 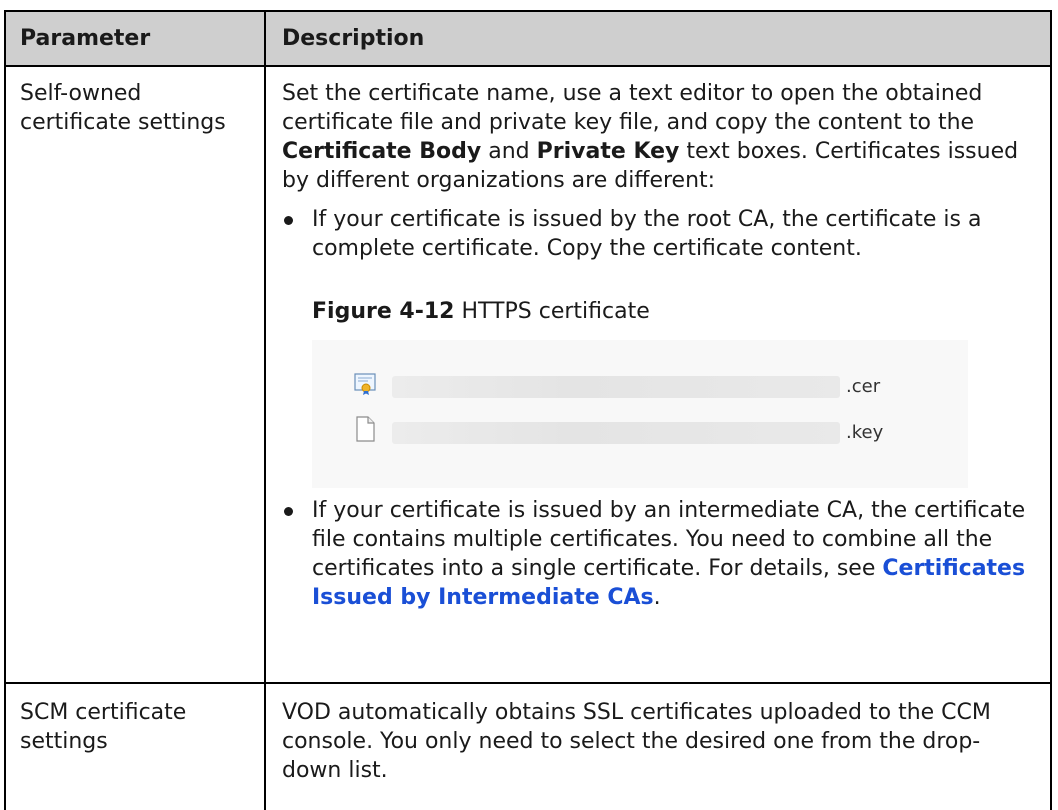 What do you see at coordinates (865, 432) in the screenshot?
I see `file-extension-key: .key` at bounding box center [865, 432].